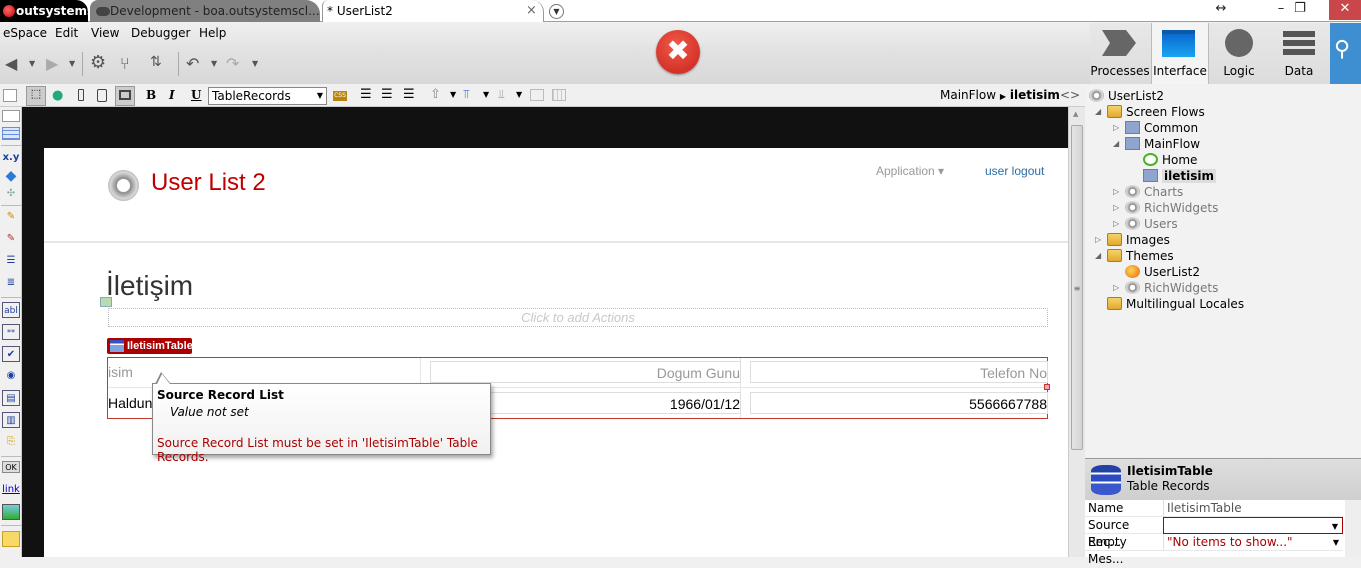 This screenshot has width=1361, height=568. What do you see at coordinates (255, 63) in the screenshot?
I see `redo-dropdown-icon: ▼` at bounding box center [255, 63].